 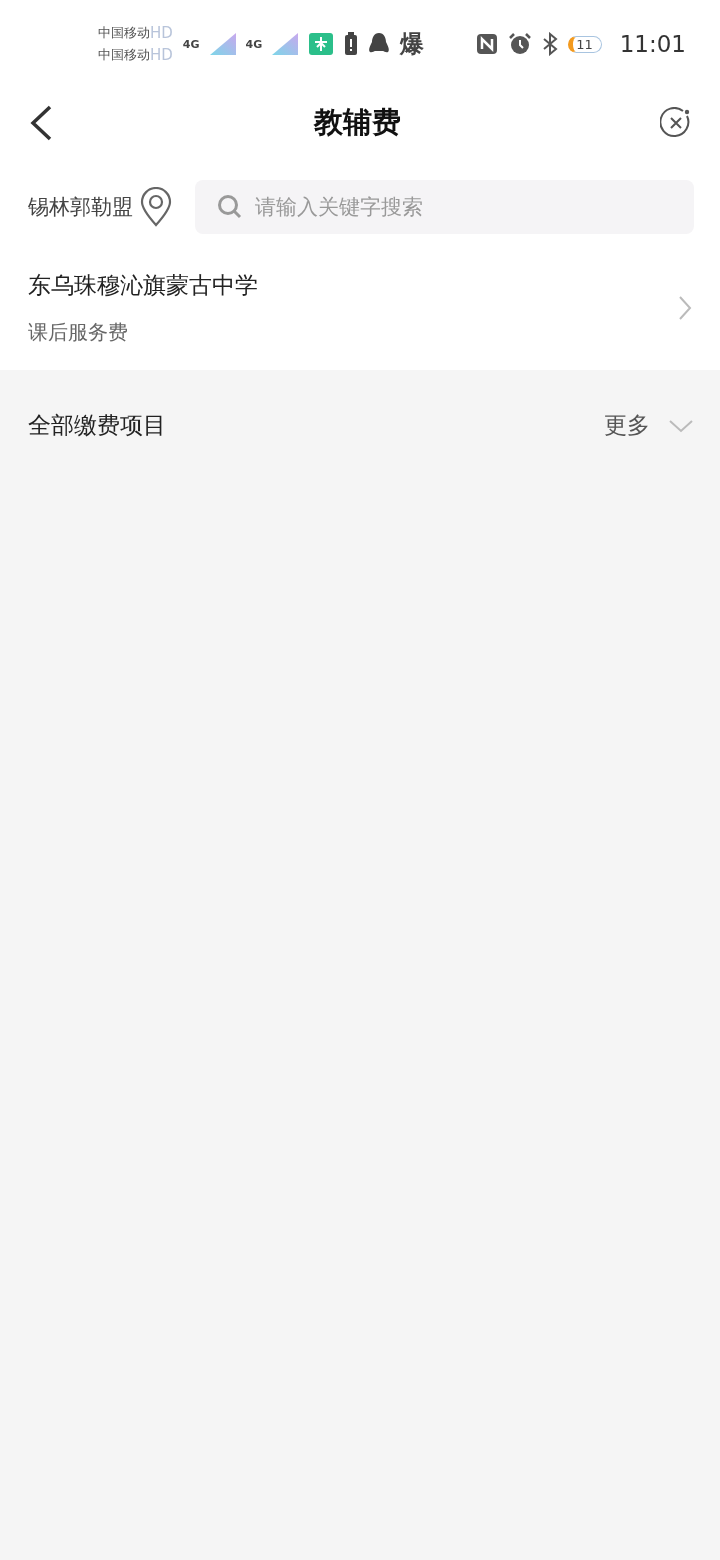 What do you see at coordinates (685, 308) in the screenshot?
I see `chevron-right-icon` at bounding box center [685, 308].